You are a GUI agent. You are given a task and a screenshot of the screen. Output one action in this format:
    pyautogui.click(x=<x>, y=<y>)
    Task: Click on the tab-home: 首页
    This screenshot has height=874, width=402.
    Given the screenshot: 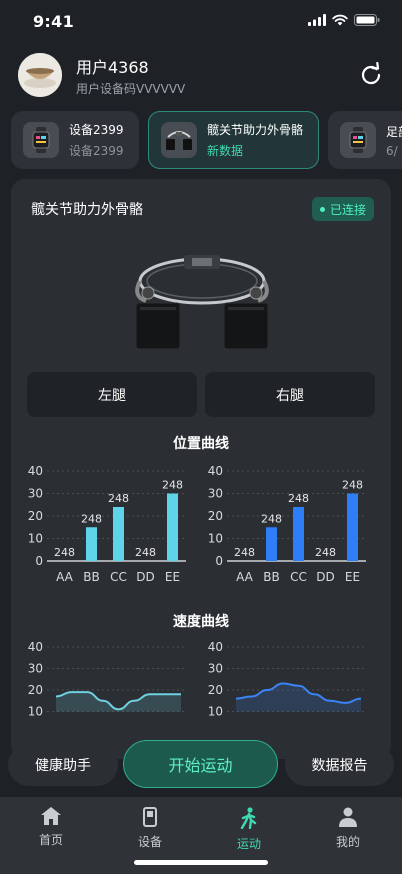 What is the action you would take?
    pyautogui.click(x=51, y=827)
    